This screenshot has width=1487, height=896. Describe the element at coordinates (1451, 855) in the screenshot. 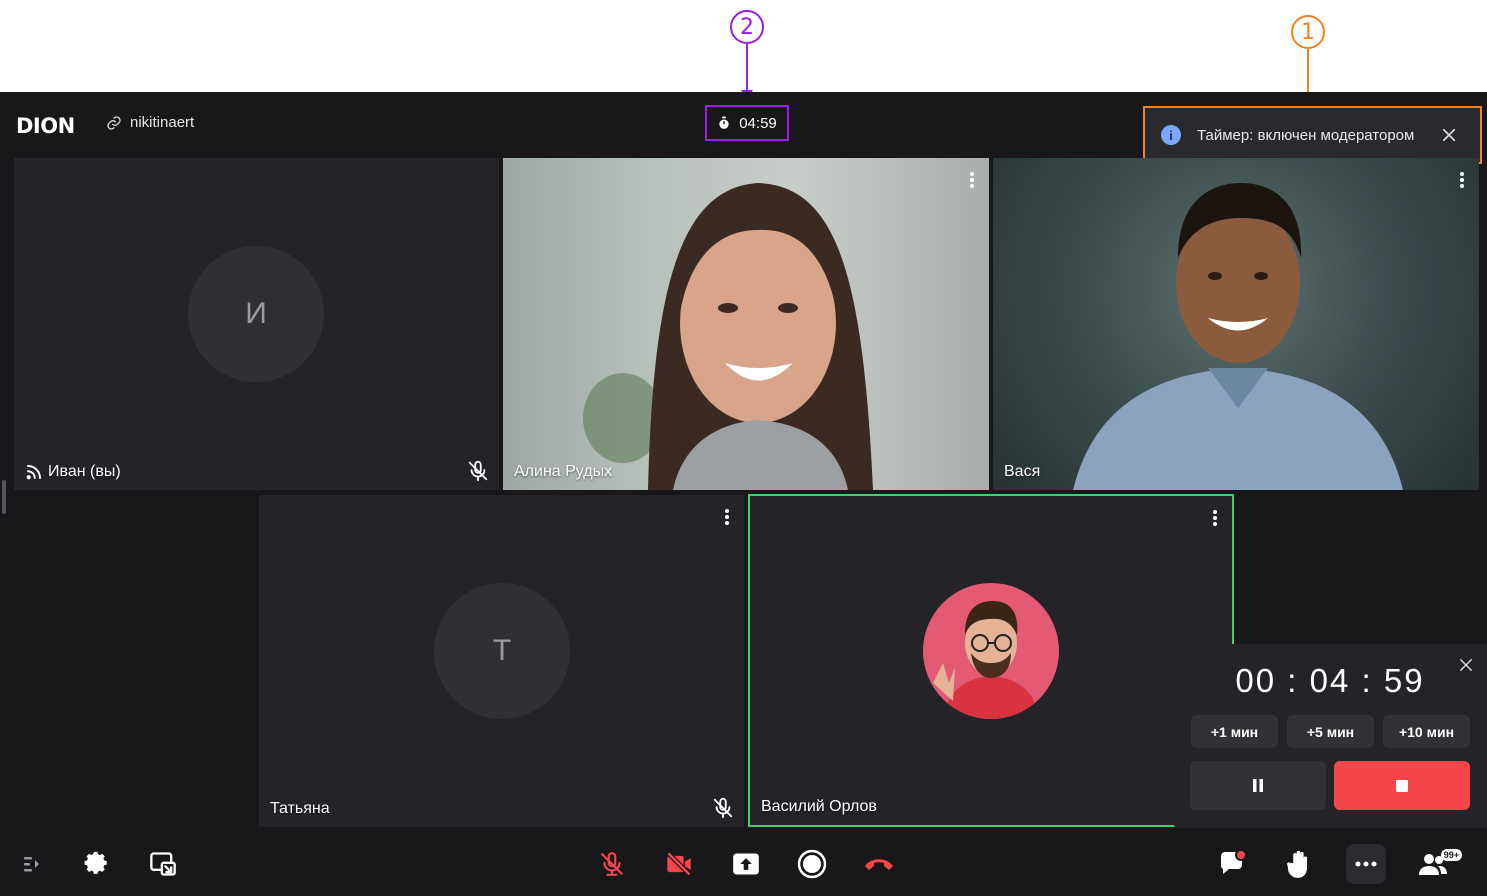

I see `participants-count-badge: 99+` at that location.